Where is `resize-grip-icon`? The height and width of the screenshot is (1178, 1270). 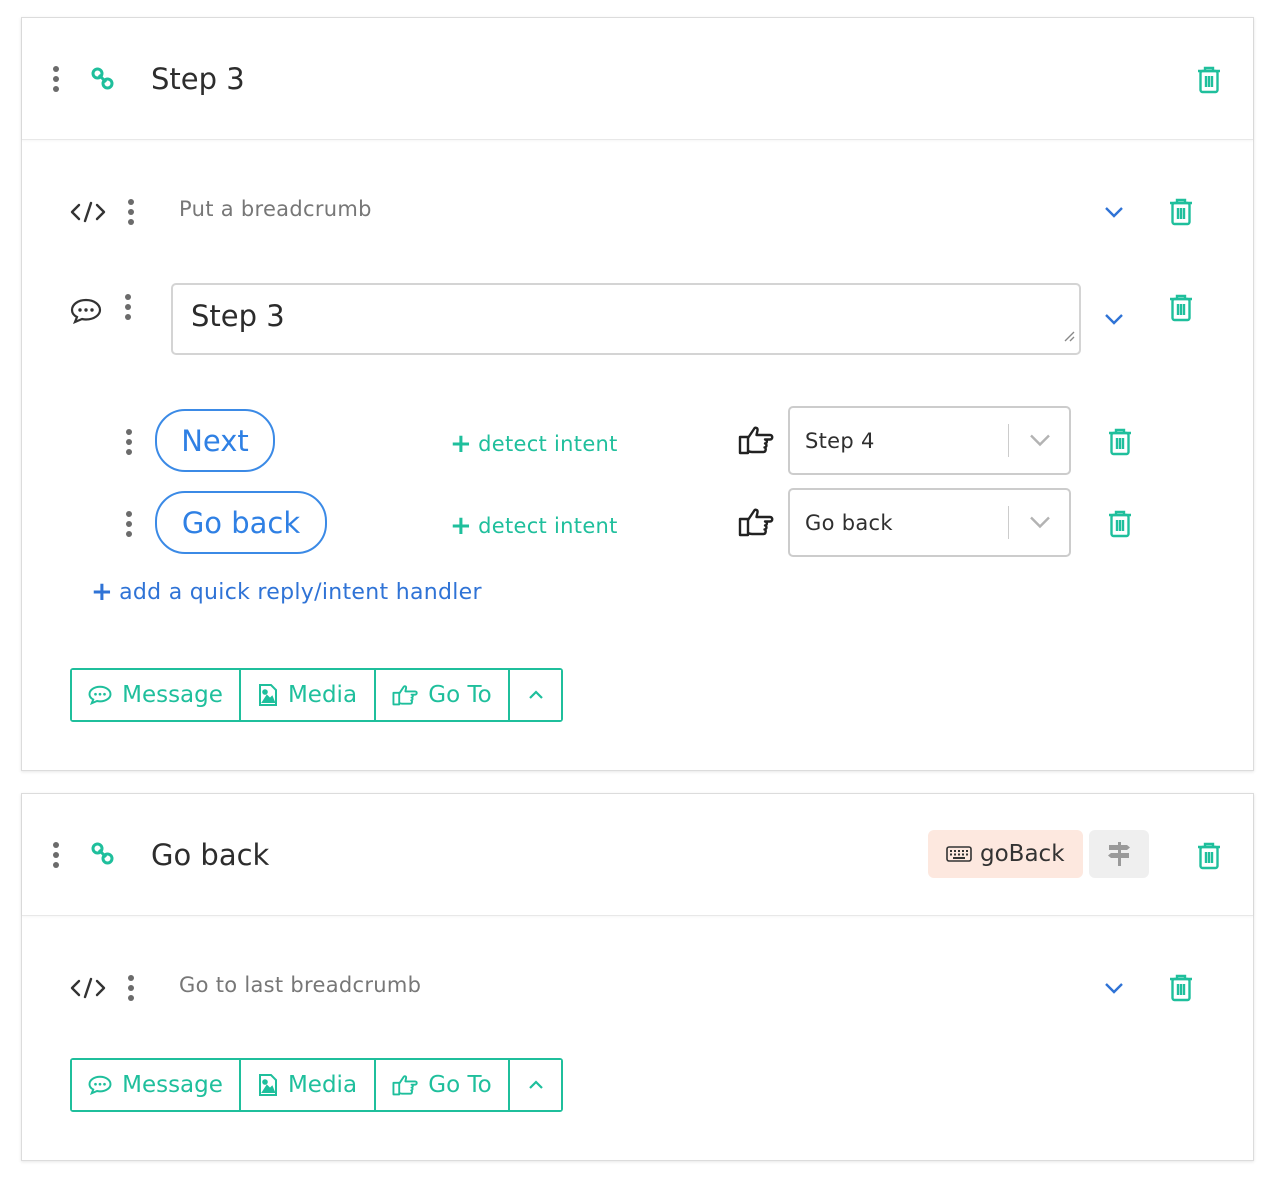 resize-grip-icon is located at coordinates (1069, 332).